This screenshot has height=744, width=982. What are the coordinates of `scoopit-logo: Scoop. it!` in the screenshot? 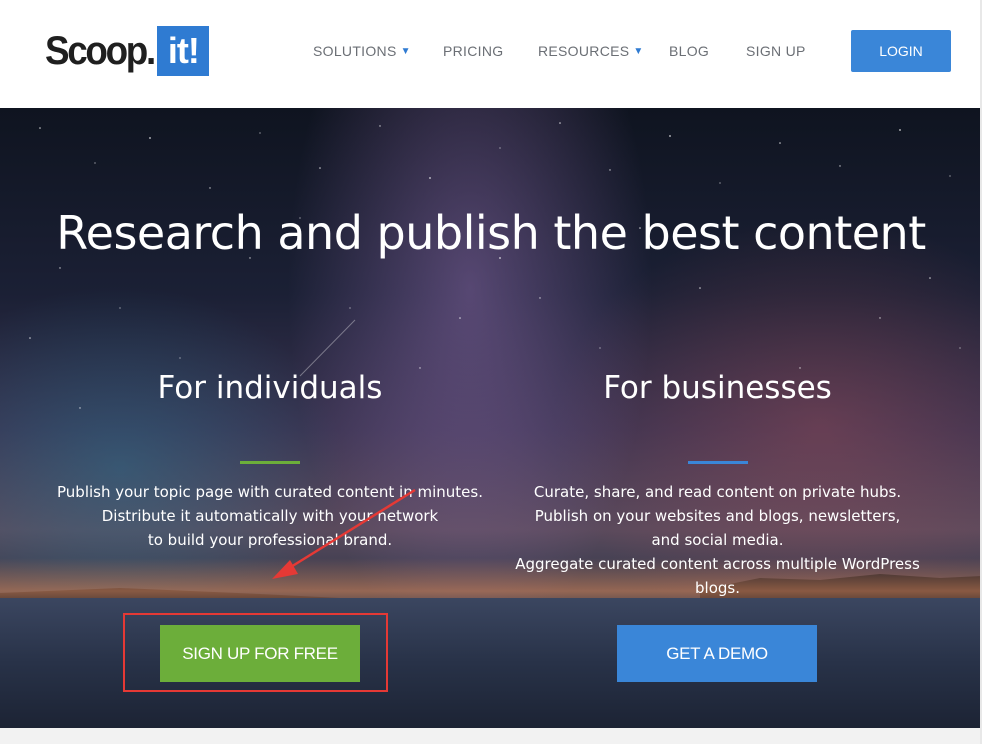 It's located at (127, 51).